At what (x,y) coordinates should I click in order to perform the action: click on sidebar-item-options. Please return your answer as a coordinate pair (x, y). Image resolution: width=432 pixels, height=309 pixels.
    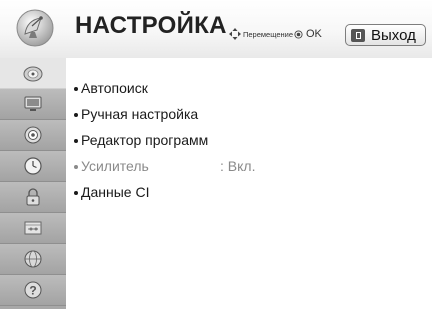
    Looking at the image, I should click on (33, 228).